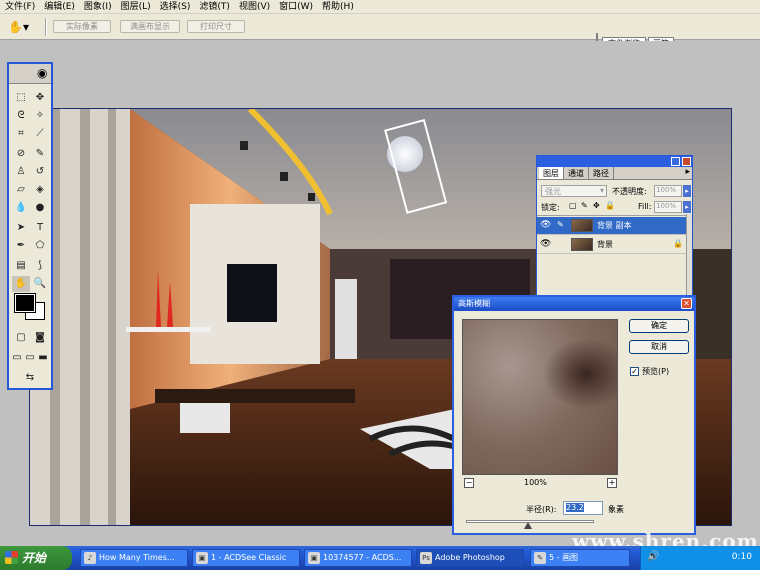 This screenshot has height=570, width=760. I want to click on shape-tool-icon: ⬠, so click(40, 246).